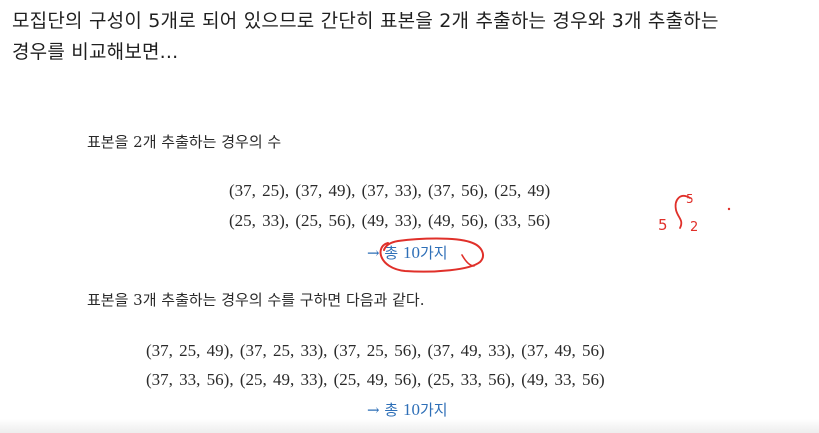  I want to click on section-two-total: → 총 10가지, so click(407, 252).